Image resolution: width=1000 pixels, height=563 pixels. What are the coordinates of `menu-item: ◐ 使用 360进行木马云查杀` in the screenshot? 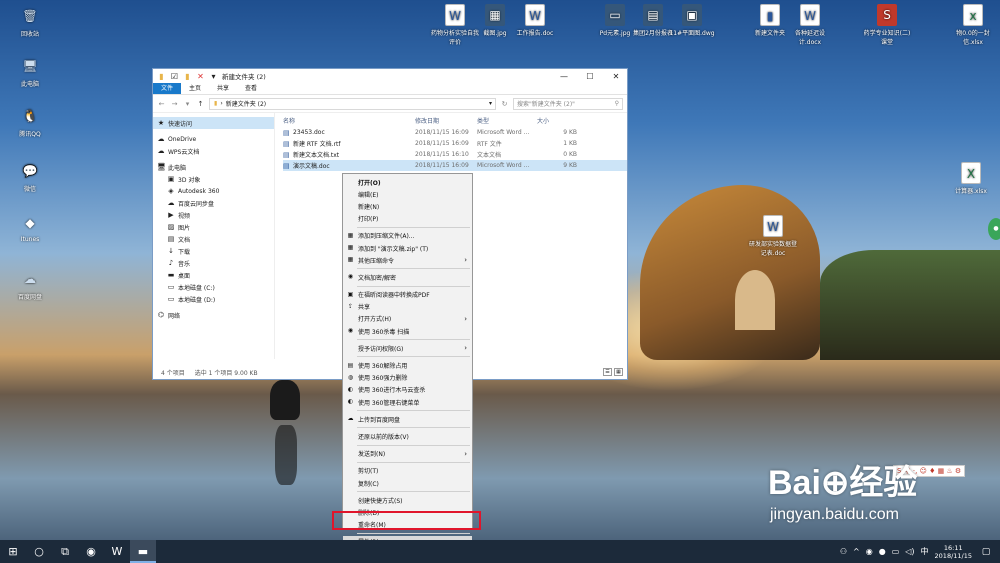 It's located at (407, 390).